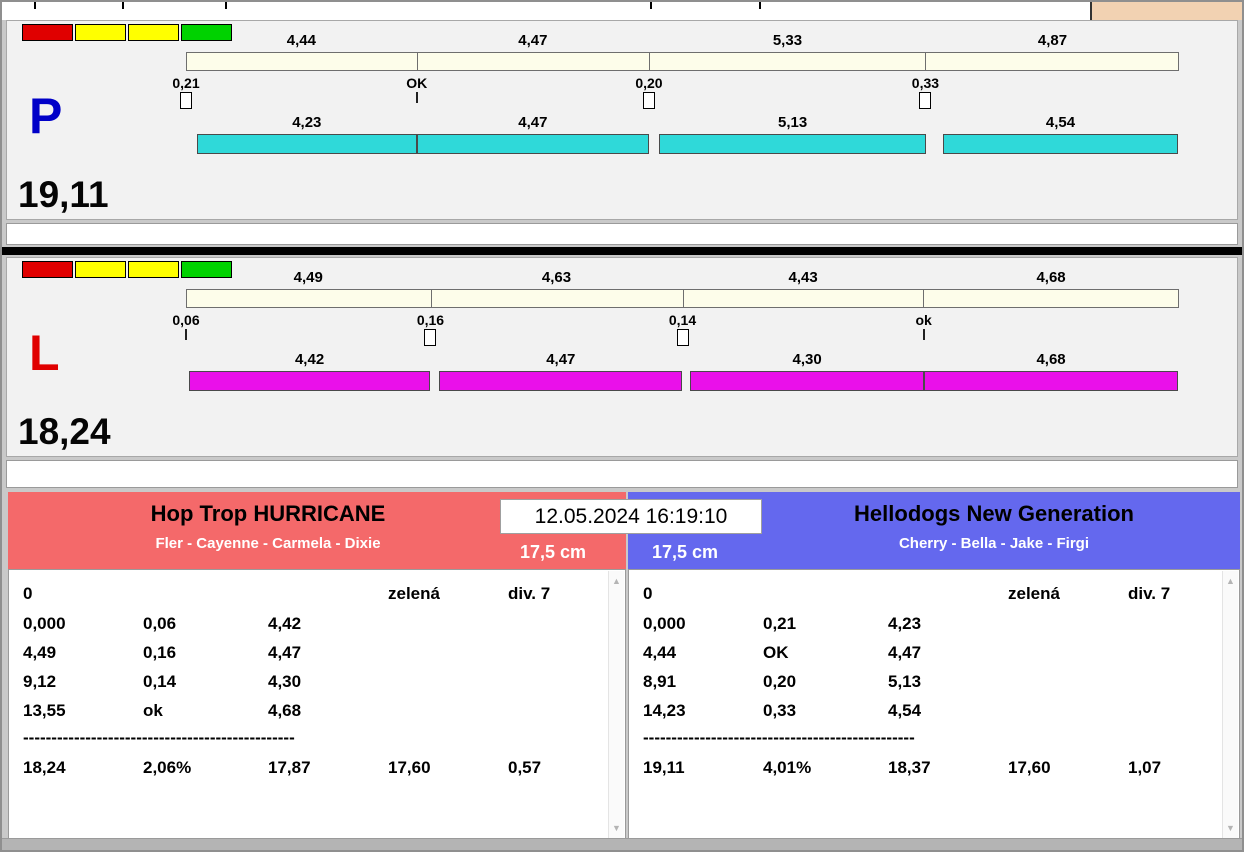 This screenshot has height=852, width=1244. I want to click on summary-row: 19,11 4,01% 18,37 17,60 1,07, so click(928, 771).